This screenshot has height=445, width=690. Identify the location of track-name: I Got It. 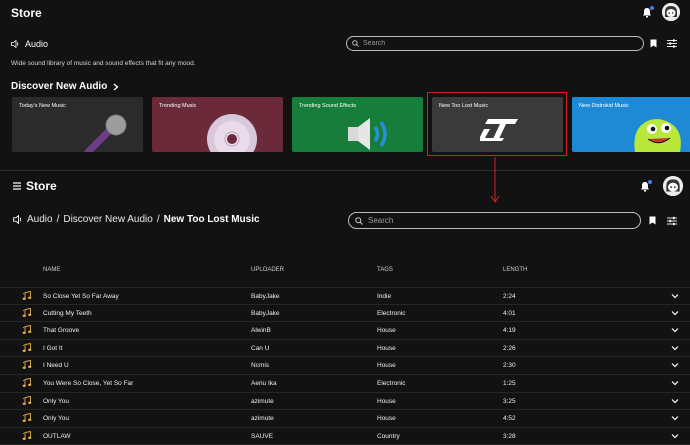
(53, 348).